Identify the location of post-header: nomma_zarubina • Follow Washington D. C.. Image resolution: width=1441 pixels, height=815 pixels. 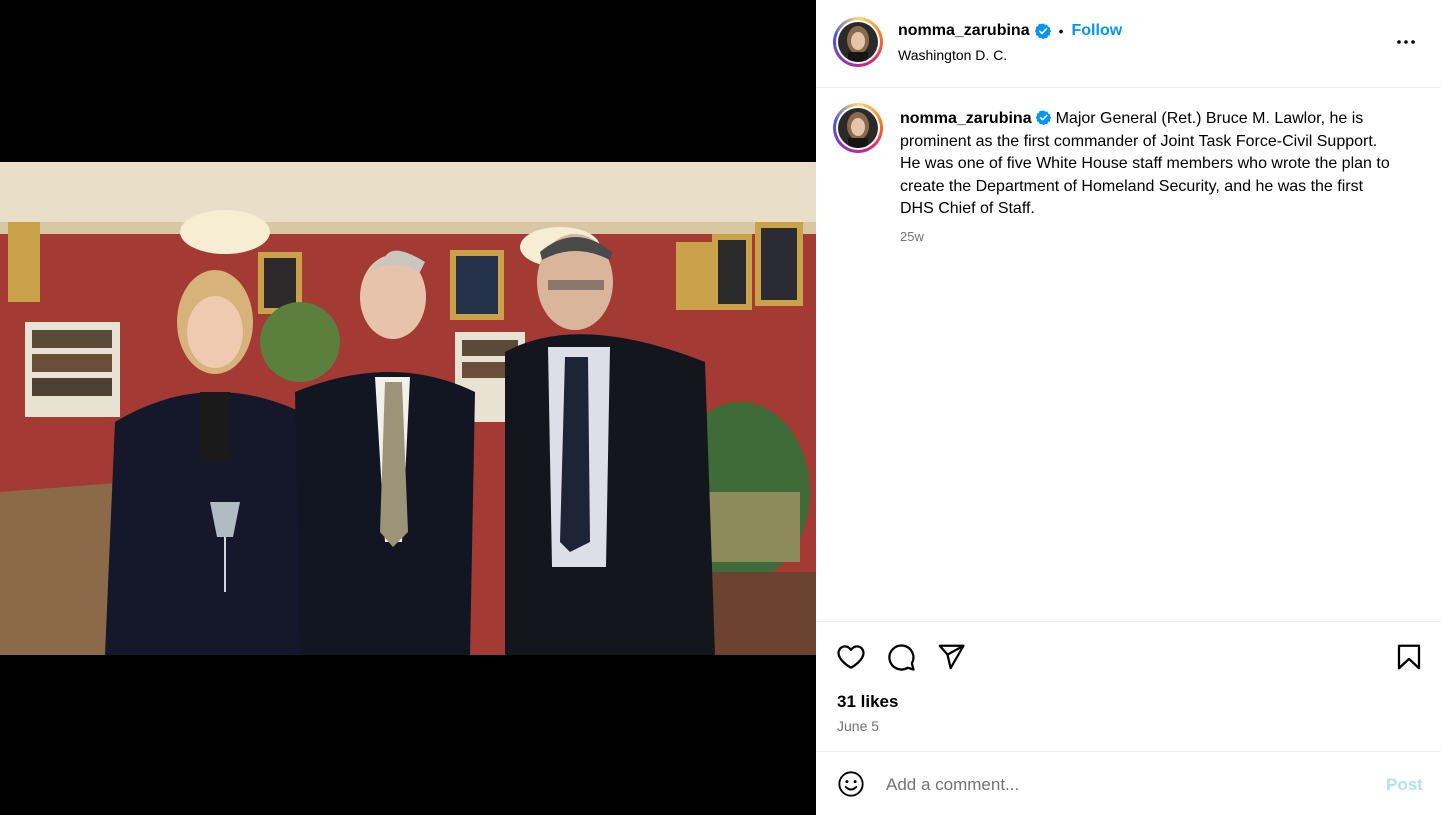
(1128, 44).